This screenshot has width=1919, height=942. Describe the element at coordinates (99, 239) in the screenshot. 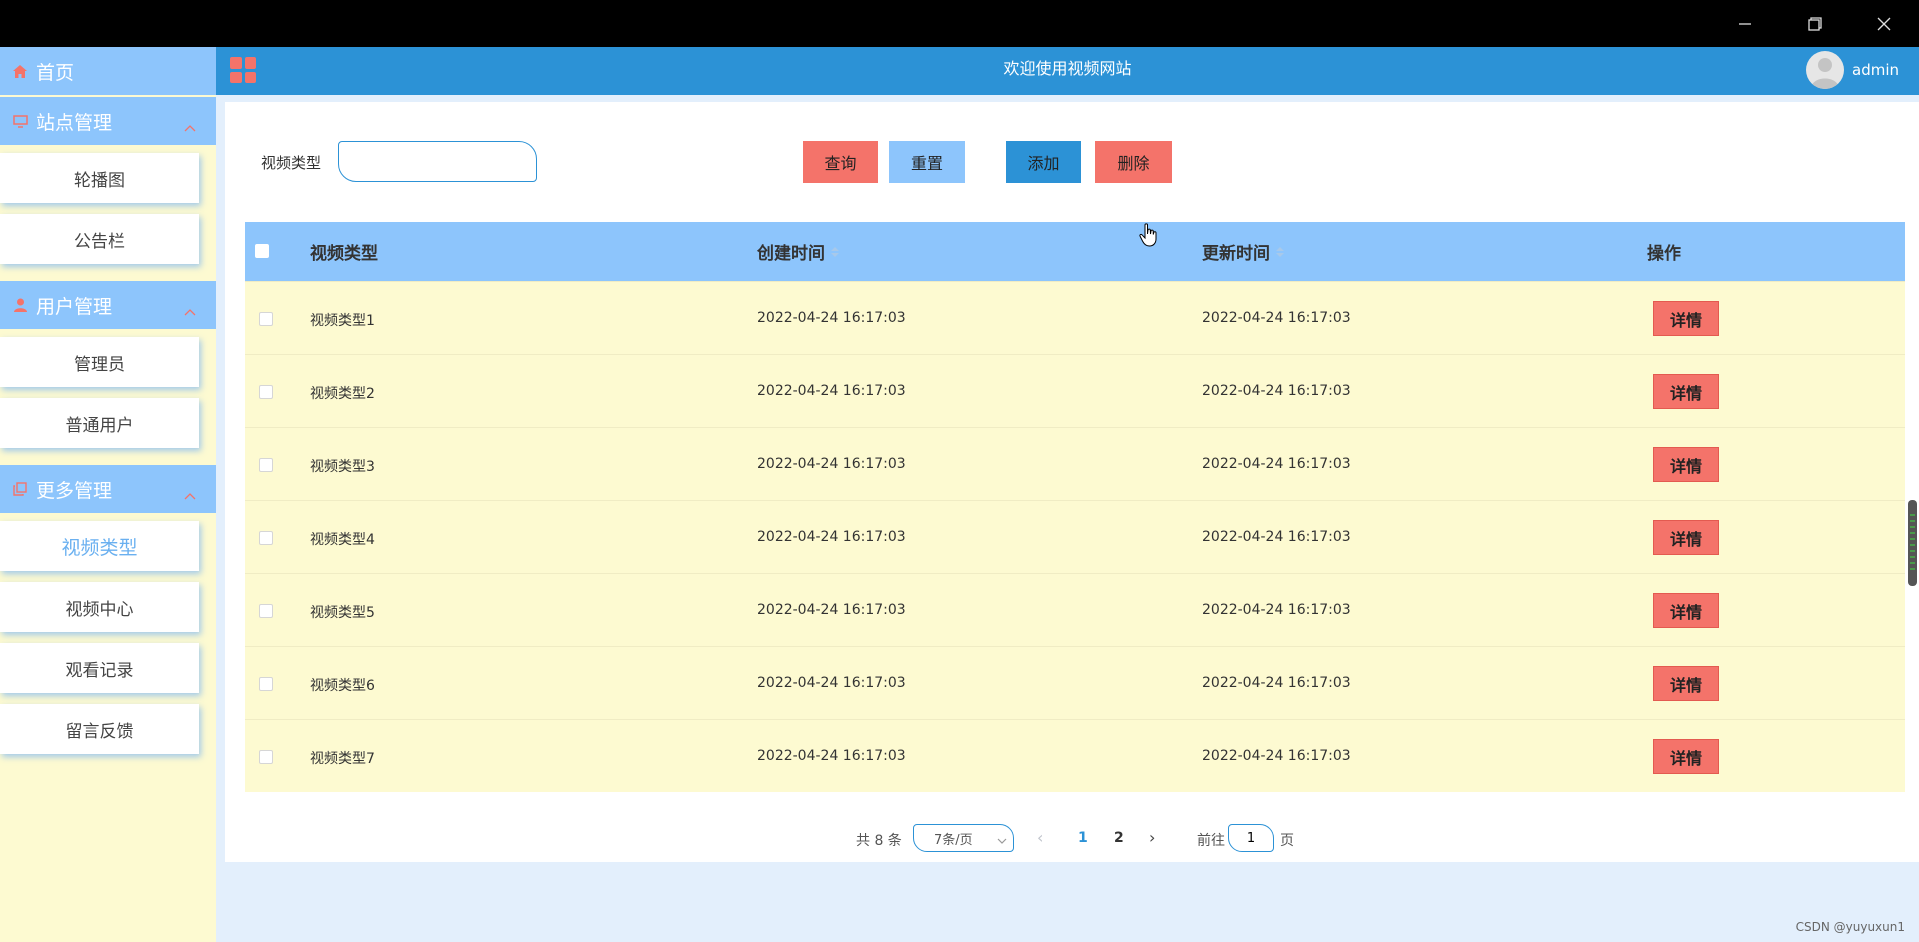

I see `sidebar-item-notice: 公告栏` at that location.